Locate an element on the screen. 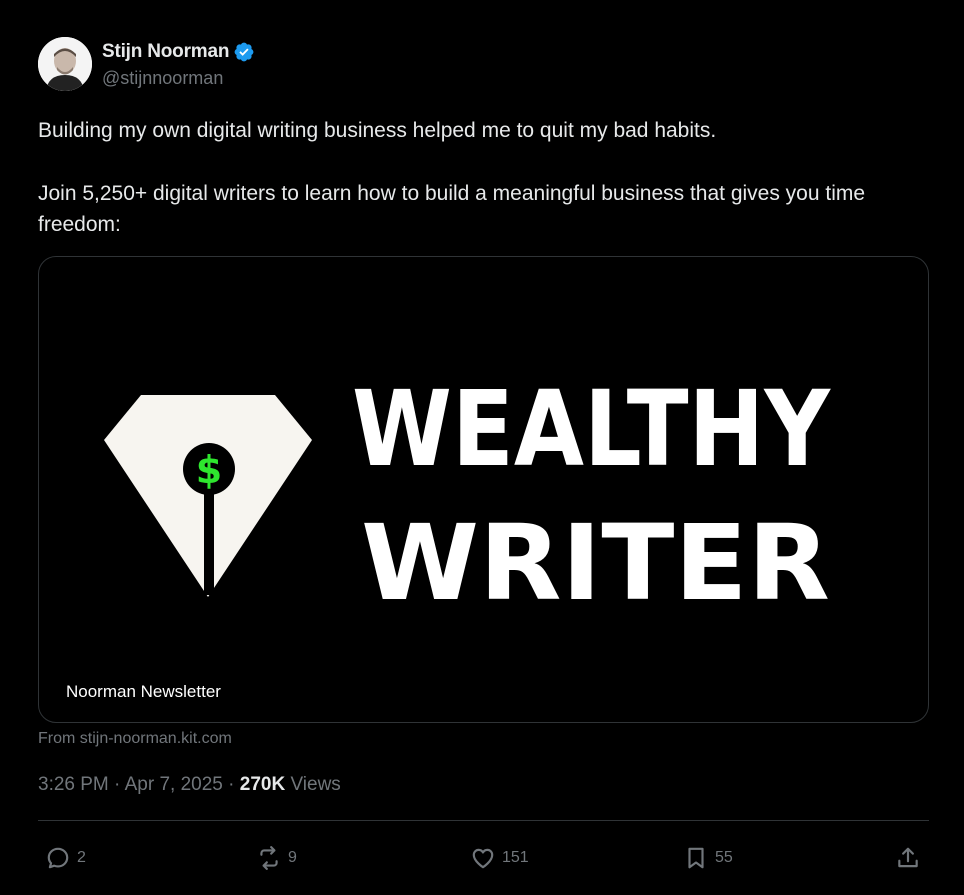 The width and height of the screenshot is (964, 895). card-source: From stijn-noorman.kit.com is located at coordinates (135, 739).